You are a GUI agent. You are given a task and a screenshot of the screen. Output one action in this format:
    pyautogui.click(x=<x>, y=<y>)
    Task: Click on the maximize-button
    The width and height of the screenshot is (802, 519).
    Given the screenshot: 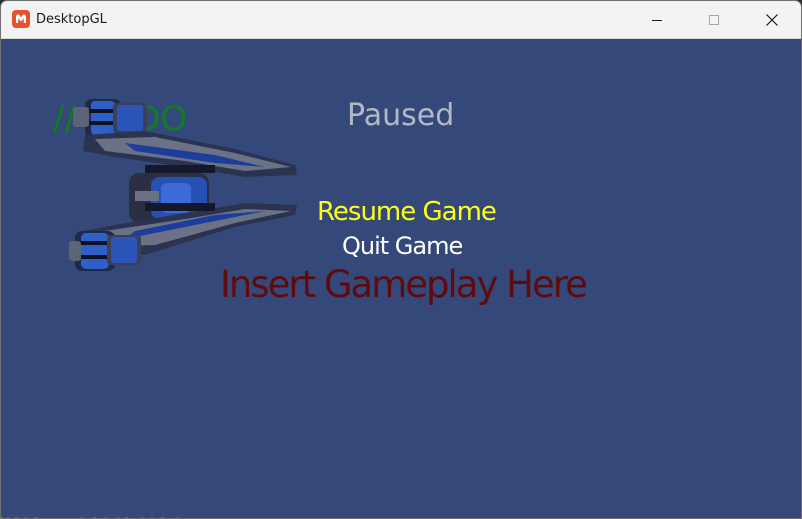 What is the action you would take?
    pyautogui.click(x=714, y=19)
    